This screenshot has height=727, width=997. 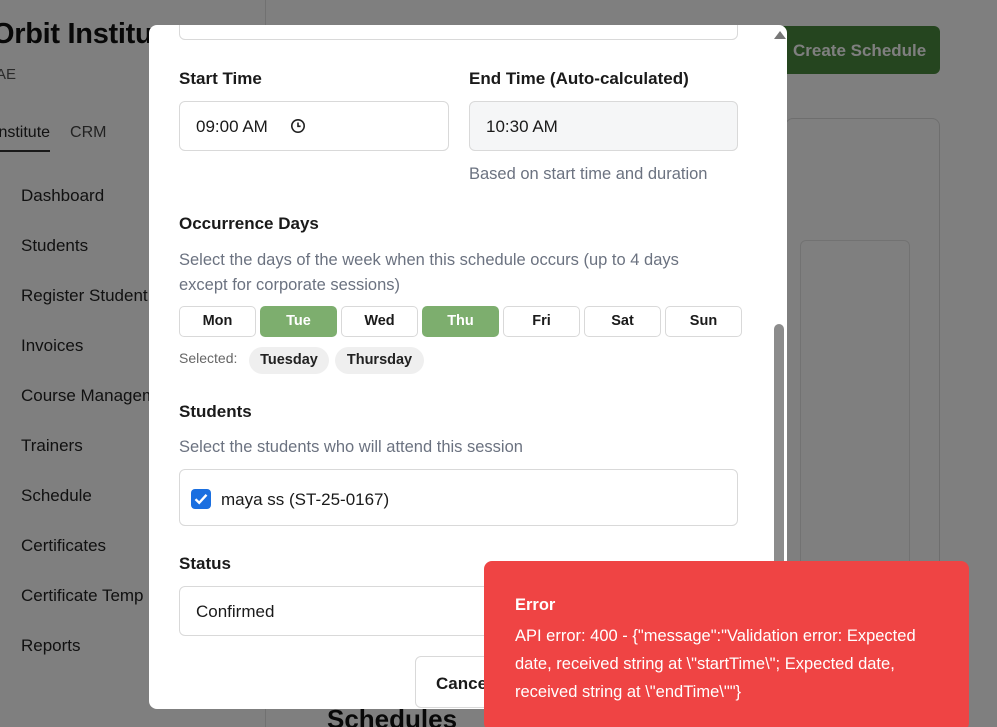 What do you see at coordinates (249, 223) in the screenshot?
I see `occurrence-days-label: Occurrence Days` at bounding box center [249, 223].